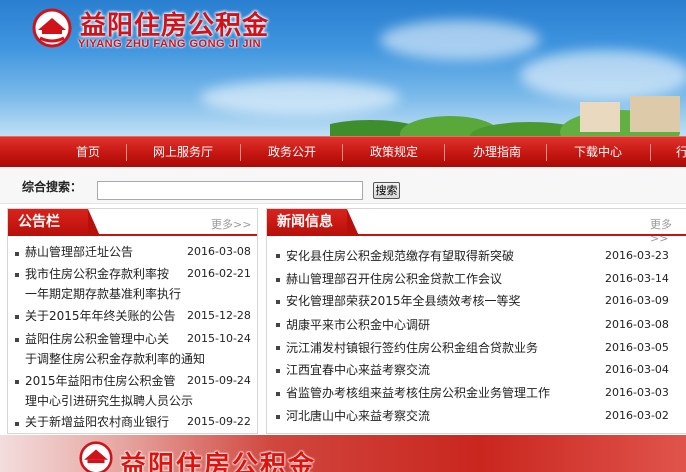 The image size is (686, 472). Describe the element at coordinates (219, 315) in the screenshot. I see `announcement-date: 2015-12-28` at that location.